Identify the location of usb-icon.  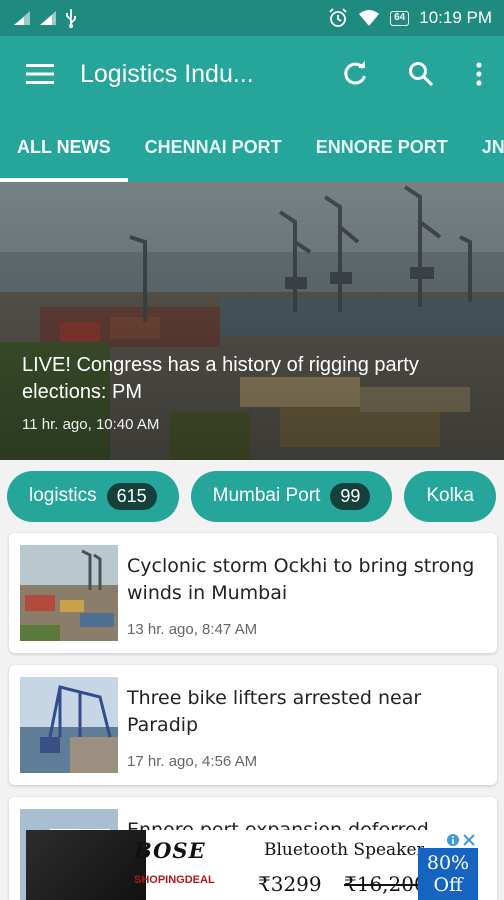
(71, 18).